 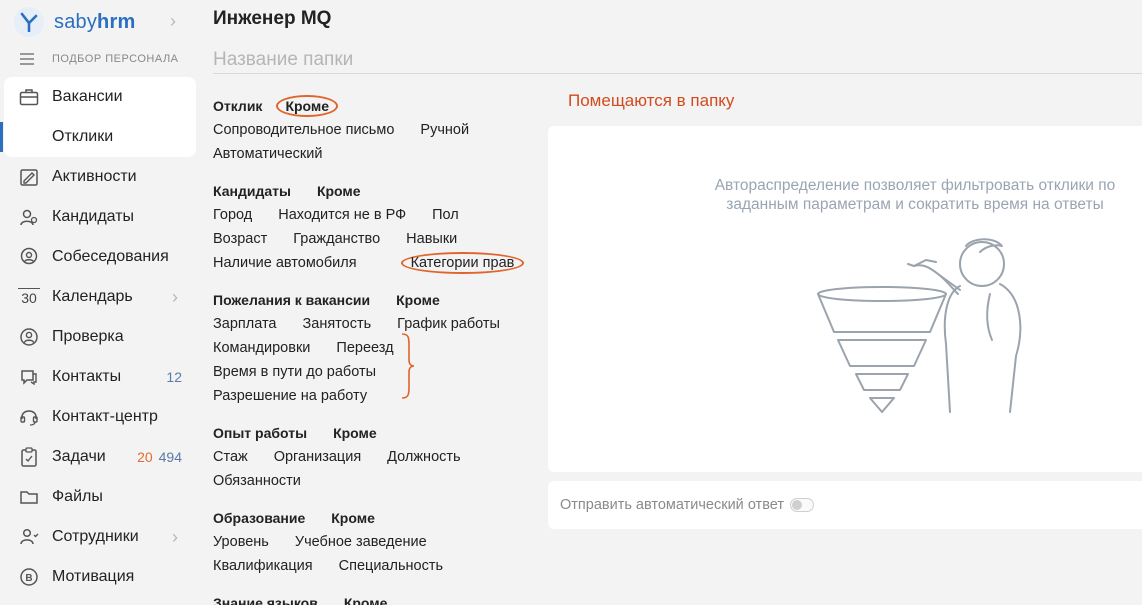 I want to click on sidebar-item-label: Контакты, so click(x=87, y=376).